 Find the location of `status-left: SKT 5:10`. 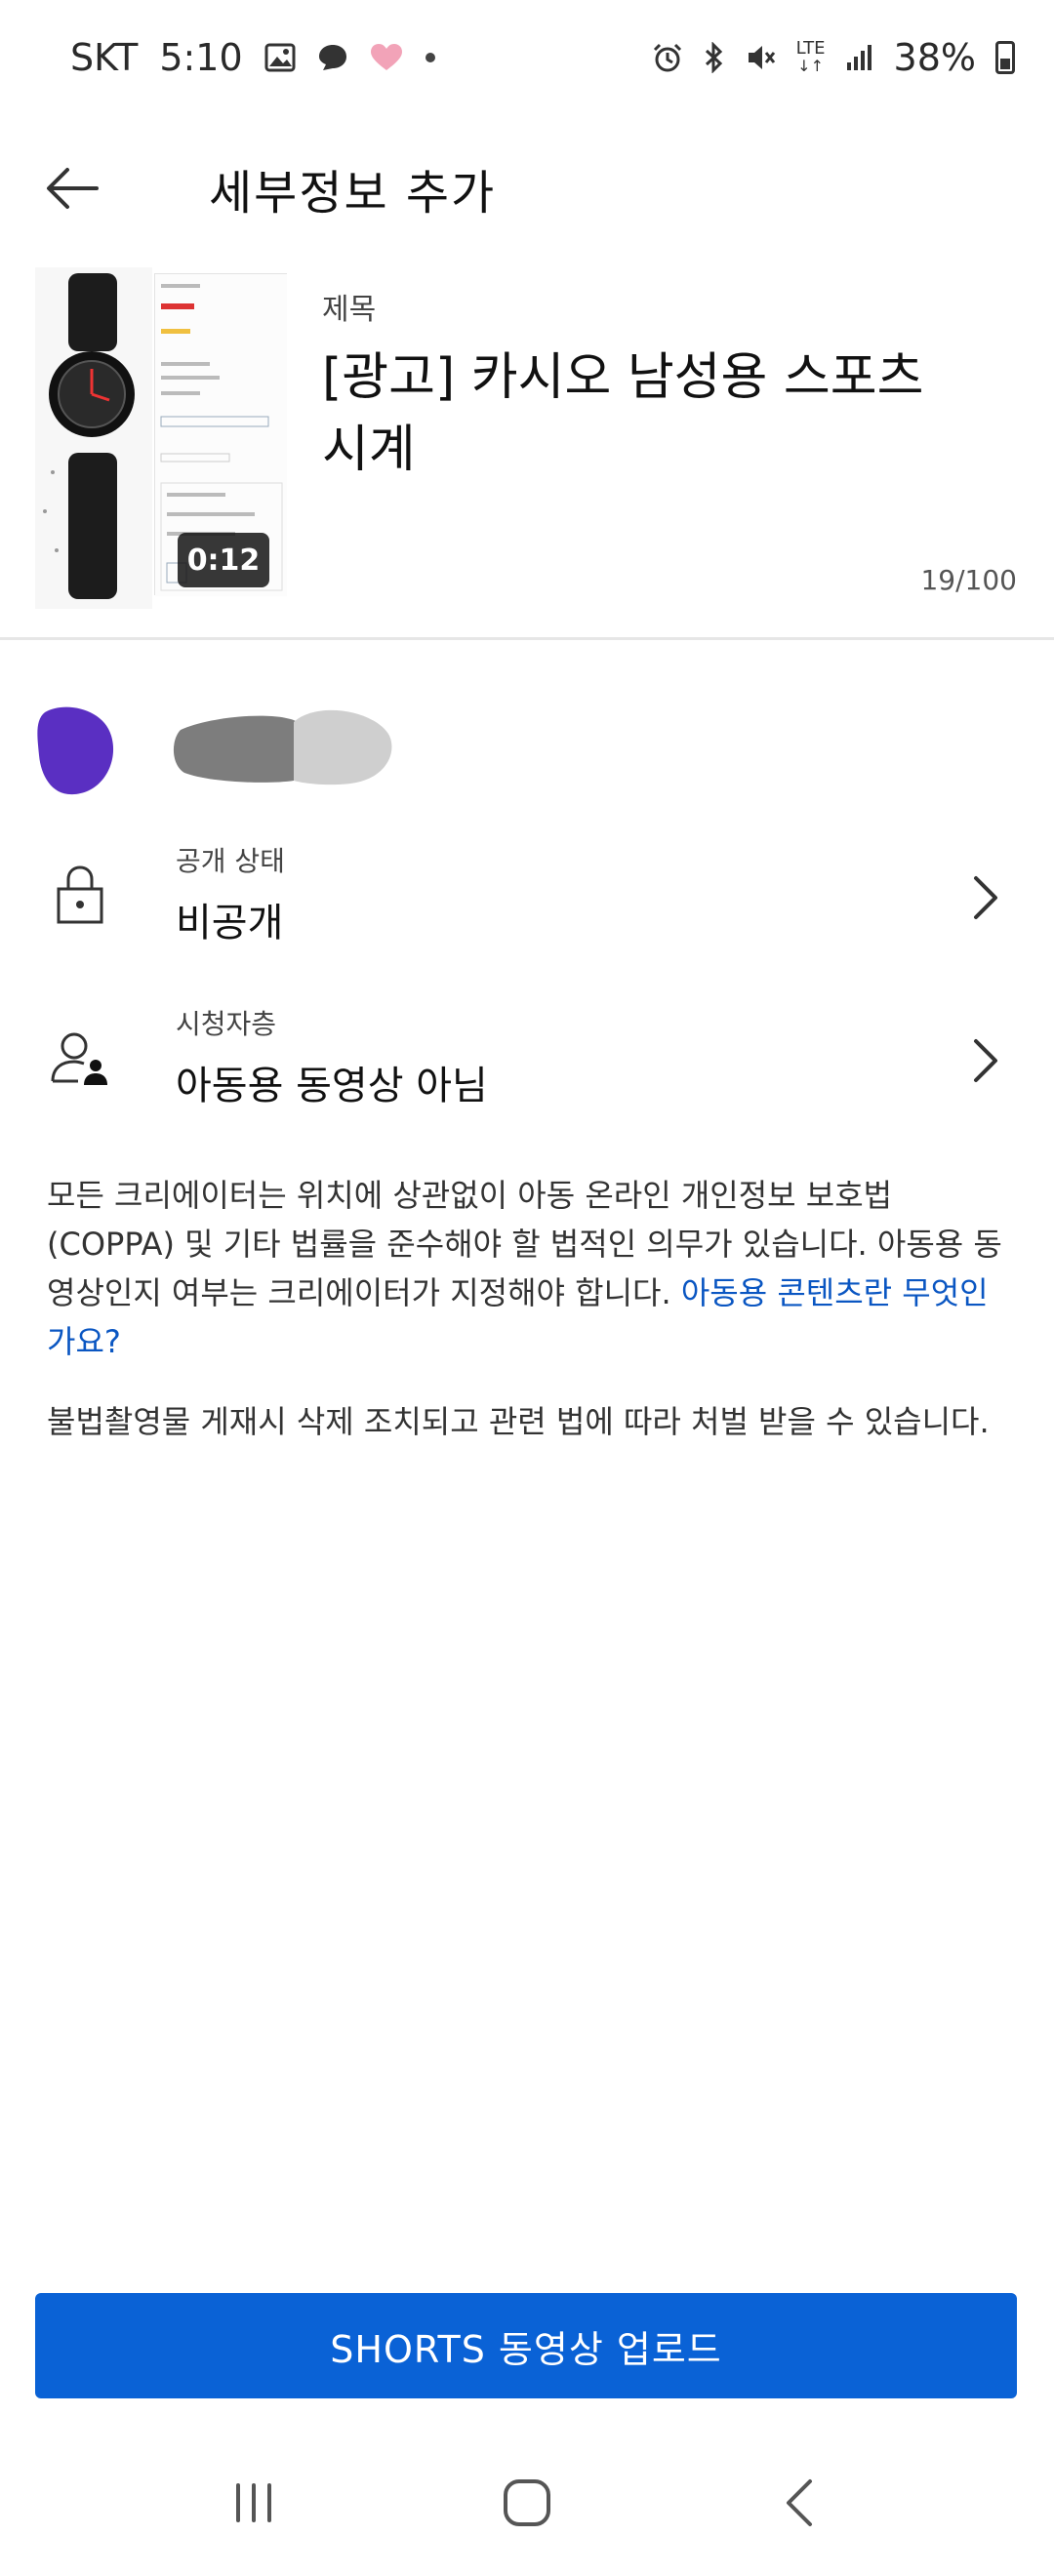

status-left: SKT 5:10 is located at coordinates (253, 57).